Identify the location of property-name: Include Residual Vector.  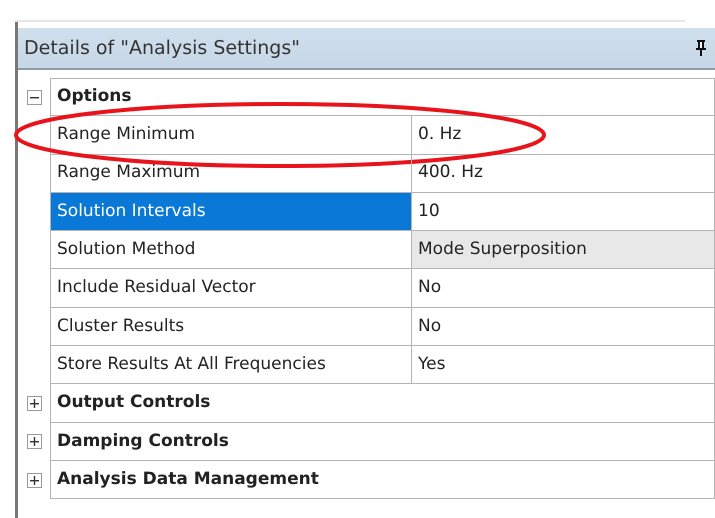
(230, 288).